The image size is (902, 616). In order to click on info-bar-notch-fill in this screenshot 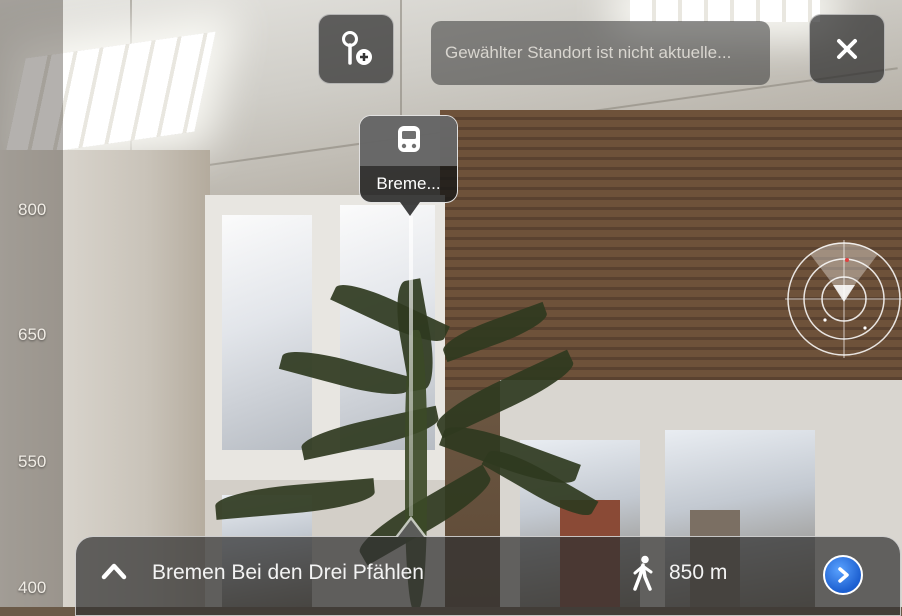, I will do `click(411, 528)`.